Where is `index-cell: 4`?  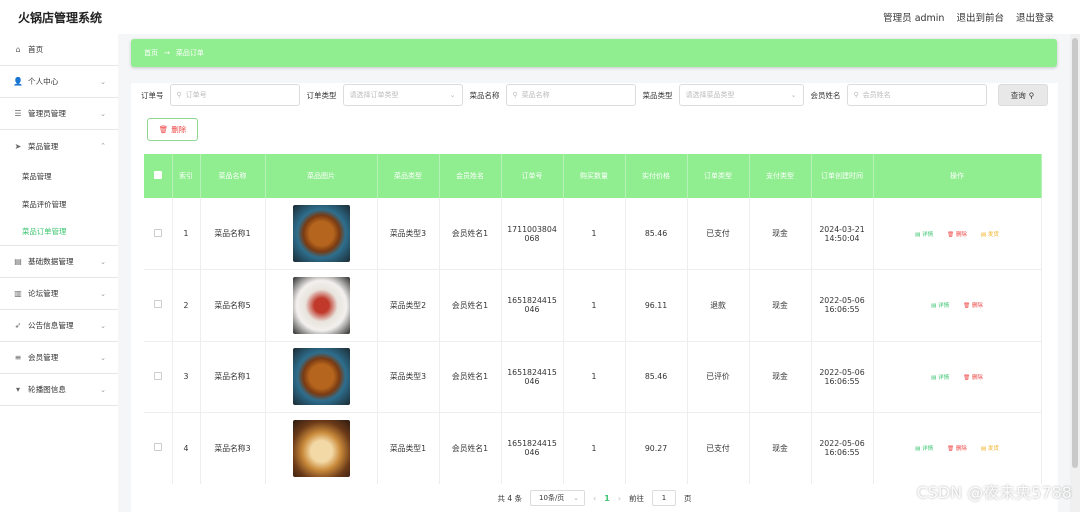
index-cell: 4 is located at coordinates (186, 448).